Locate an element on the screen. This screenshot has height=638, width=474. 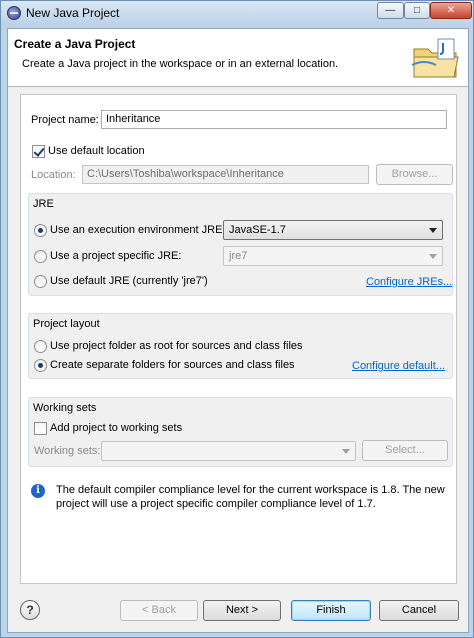
use-default-location-label: Use default location is located at coordinates (96, 151).